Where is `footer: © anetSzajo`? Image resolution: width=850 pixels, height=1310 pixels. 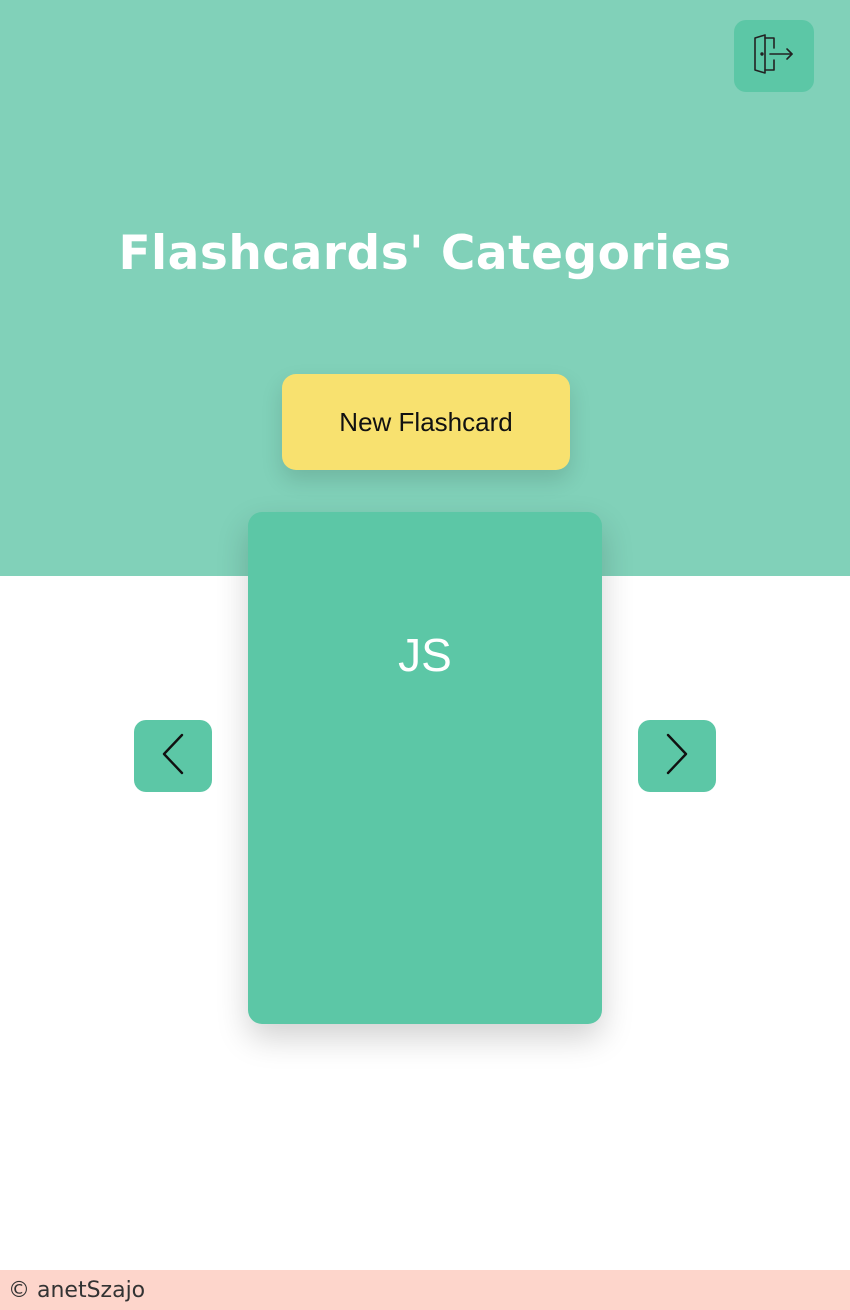 footer: © anetSzajo is located at coordinates (425, 1290).